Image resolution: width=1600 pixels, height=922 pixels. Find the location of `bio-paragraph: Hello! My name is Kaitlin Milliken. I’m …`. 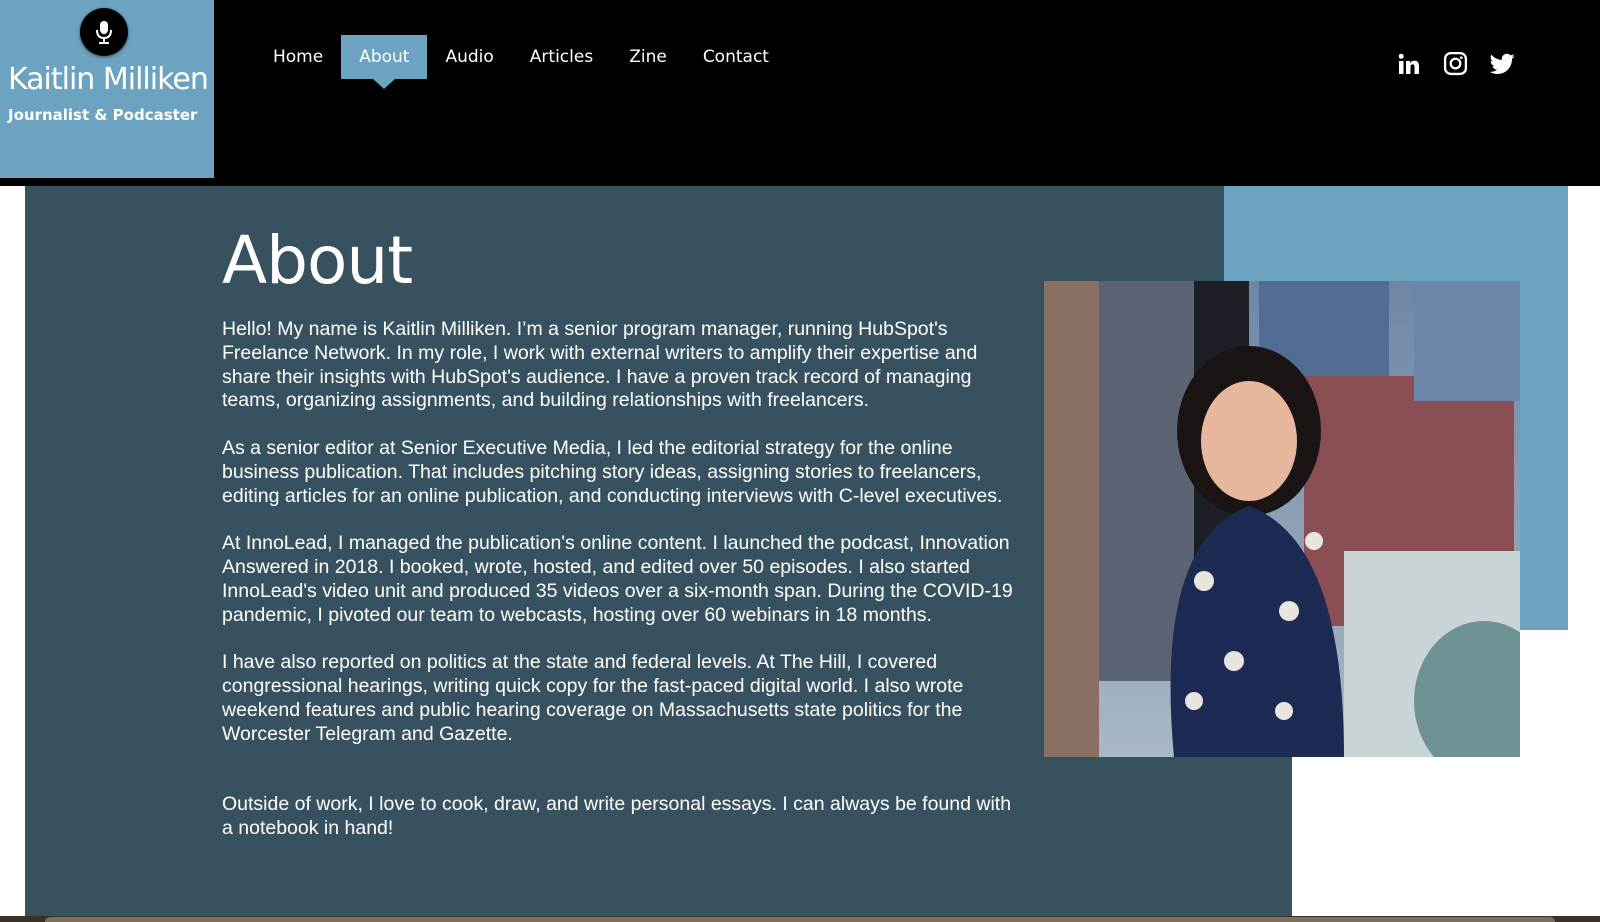

bio-paragraph: Hello! My name is Kaitlin Milliken. I’m … is located at coordinates (600, 365).